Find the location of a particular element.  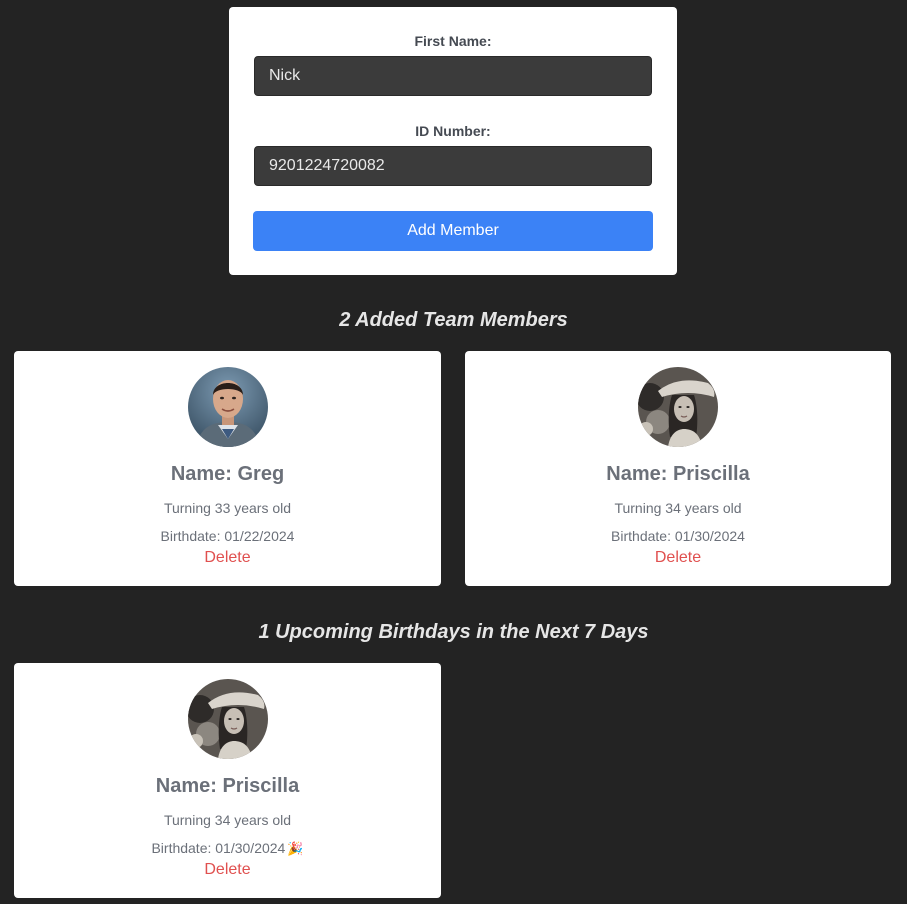

upcoming-birthdays-heading: 1 Upcoming Birthdays in the Next 7 Days is located at coordinates (453, 632).